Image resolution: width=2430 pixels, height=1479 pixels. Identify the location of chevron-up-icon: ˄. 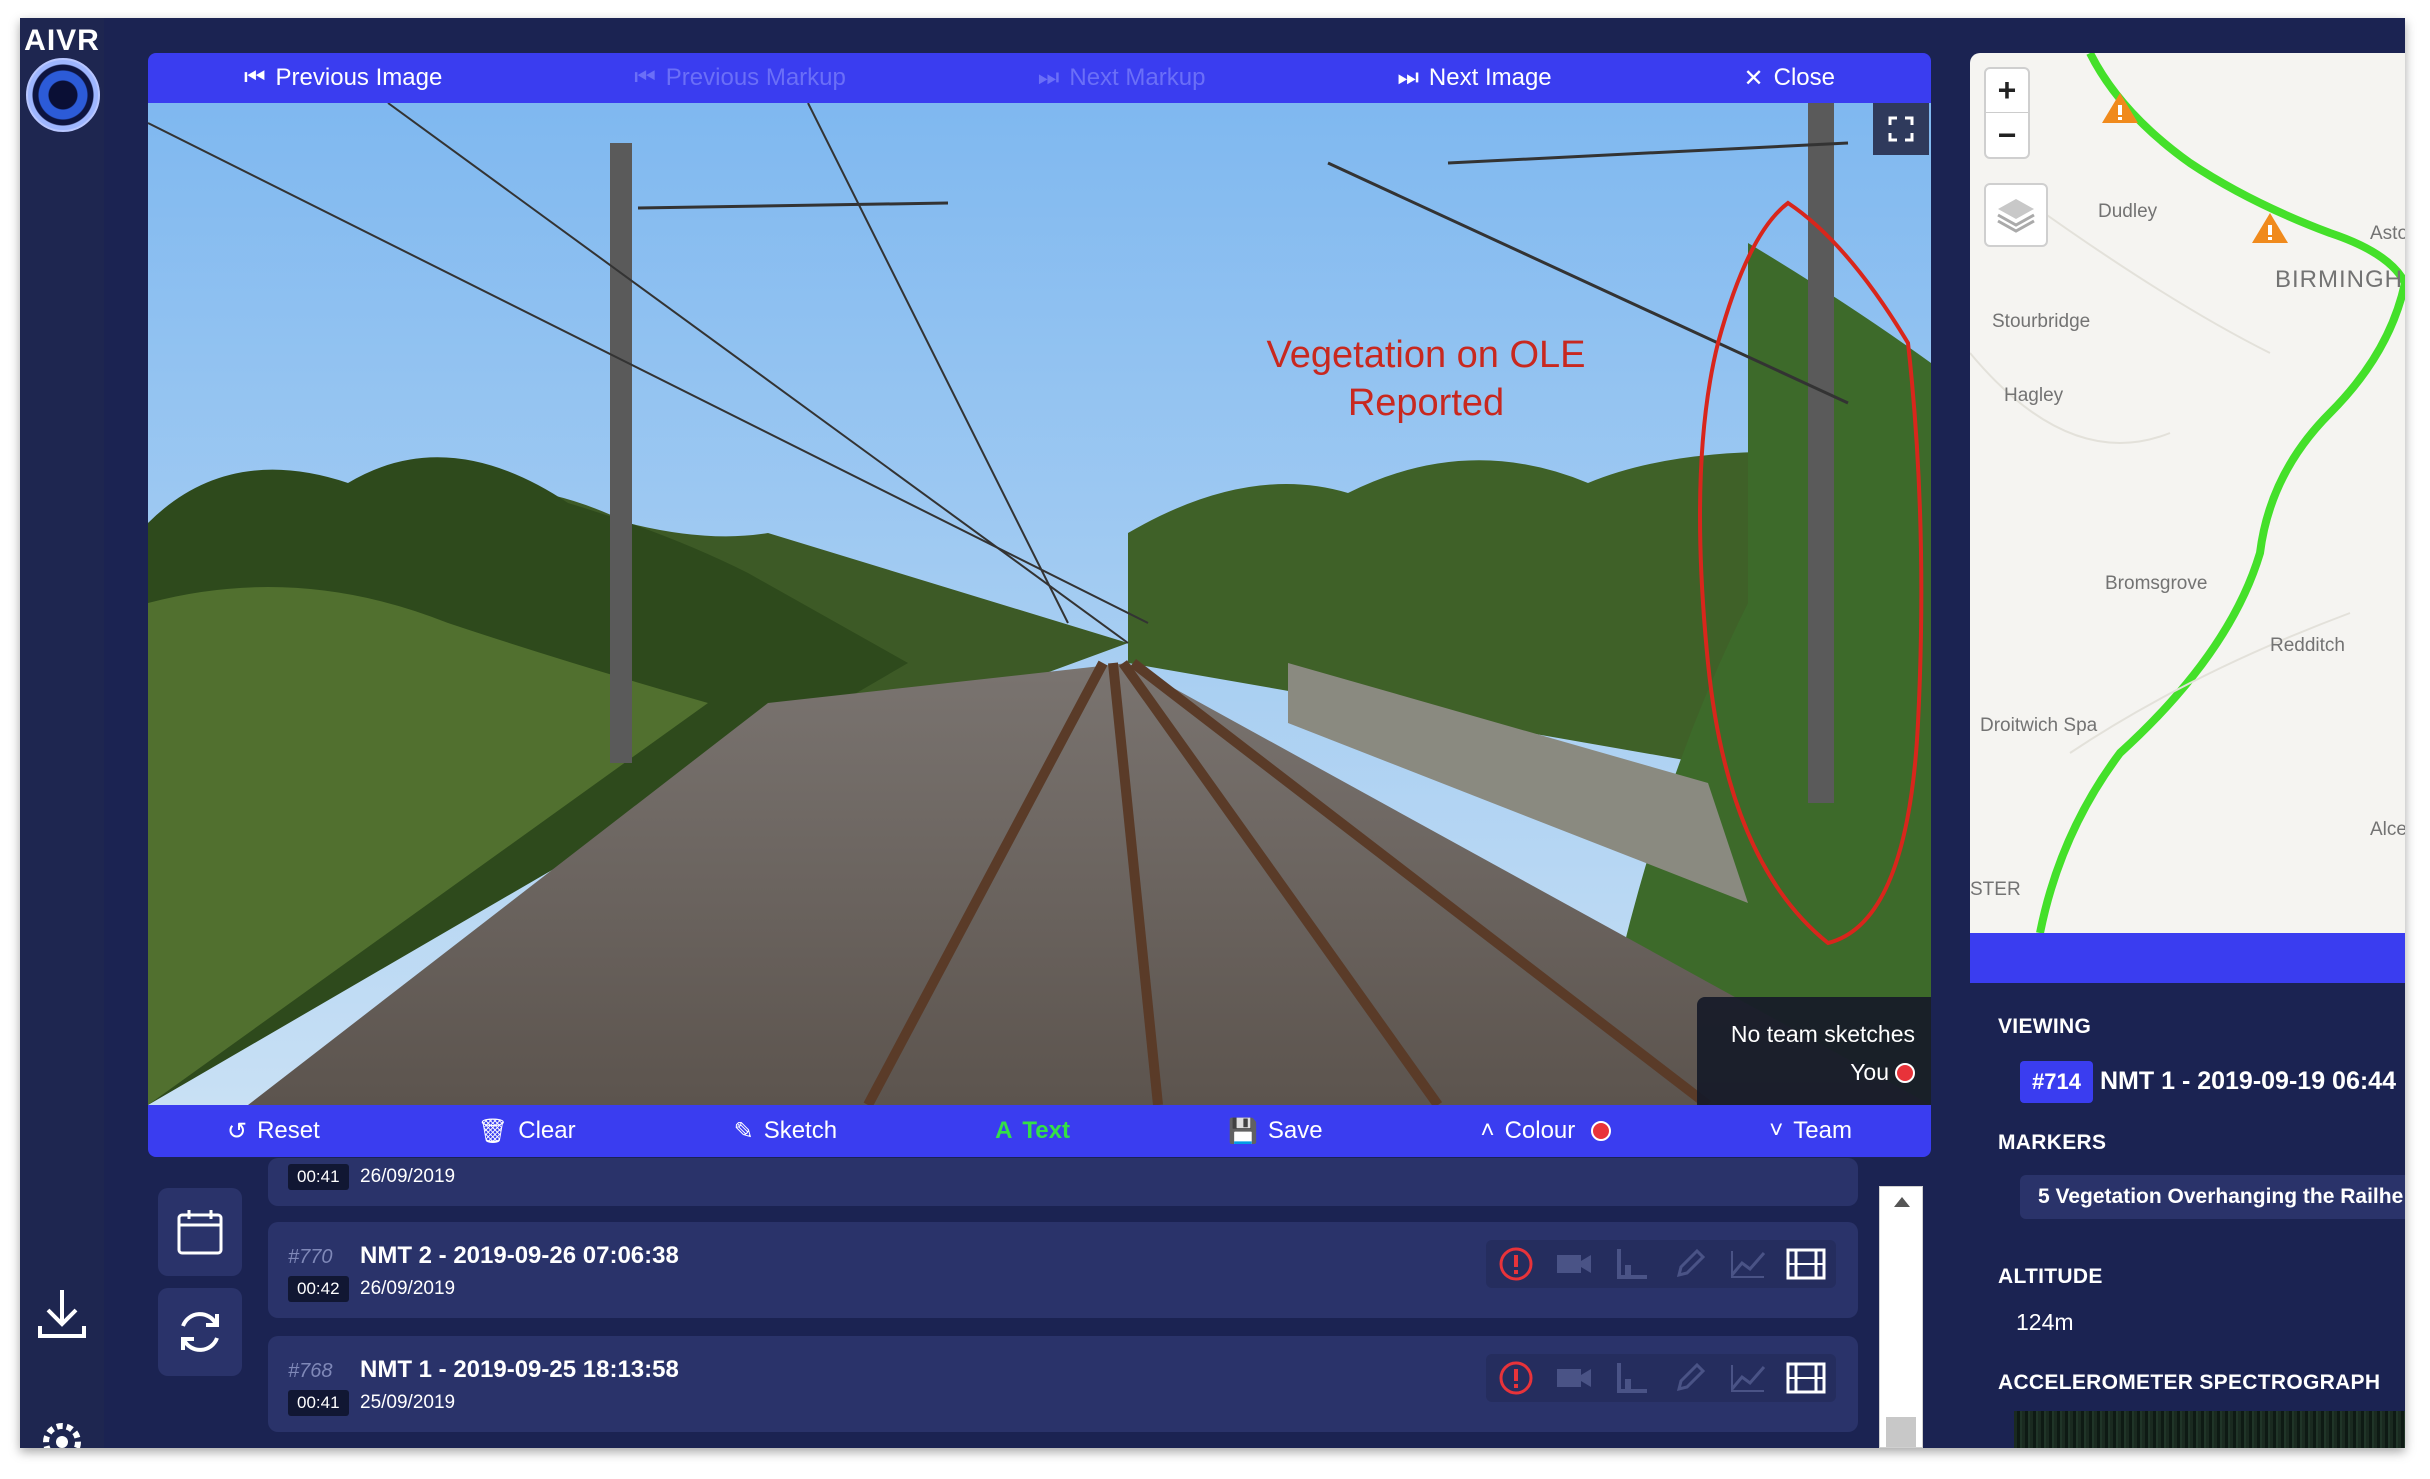
(1487, 1130).